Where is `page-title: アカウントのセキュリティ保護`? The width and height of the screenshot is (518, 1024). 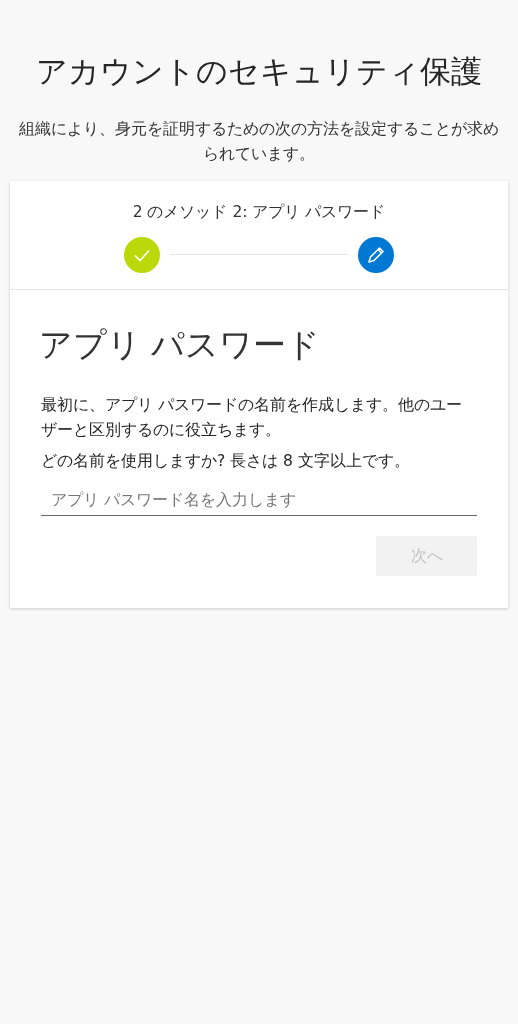 page-title: アカウントのセキュリティ保護 is located at coordinates (259, 71).